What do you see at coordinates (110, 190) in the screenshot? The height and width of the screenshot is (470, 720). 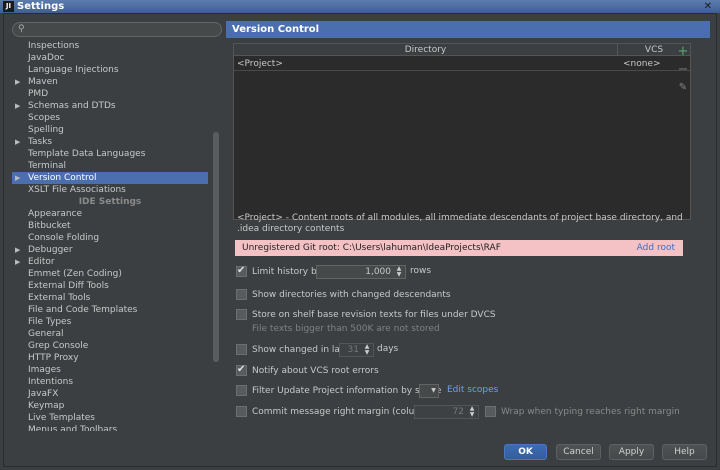 I see `sidebar-item-xslt-file-associations: XSLT File Associations` at bounding box center [110, 190].